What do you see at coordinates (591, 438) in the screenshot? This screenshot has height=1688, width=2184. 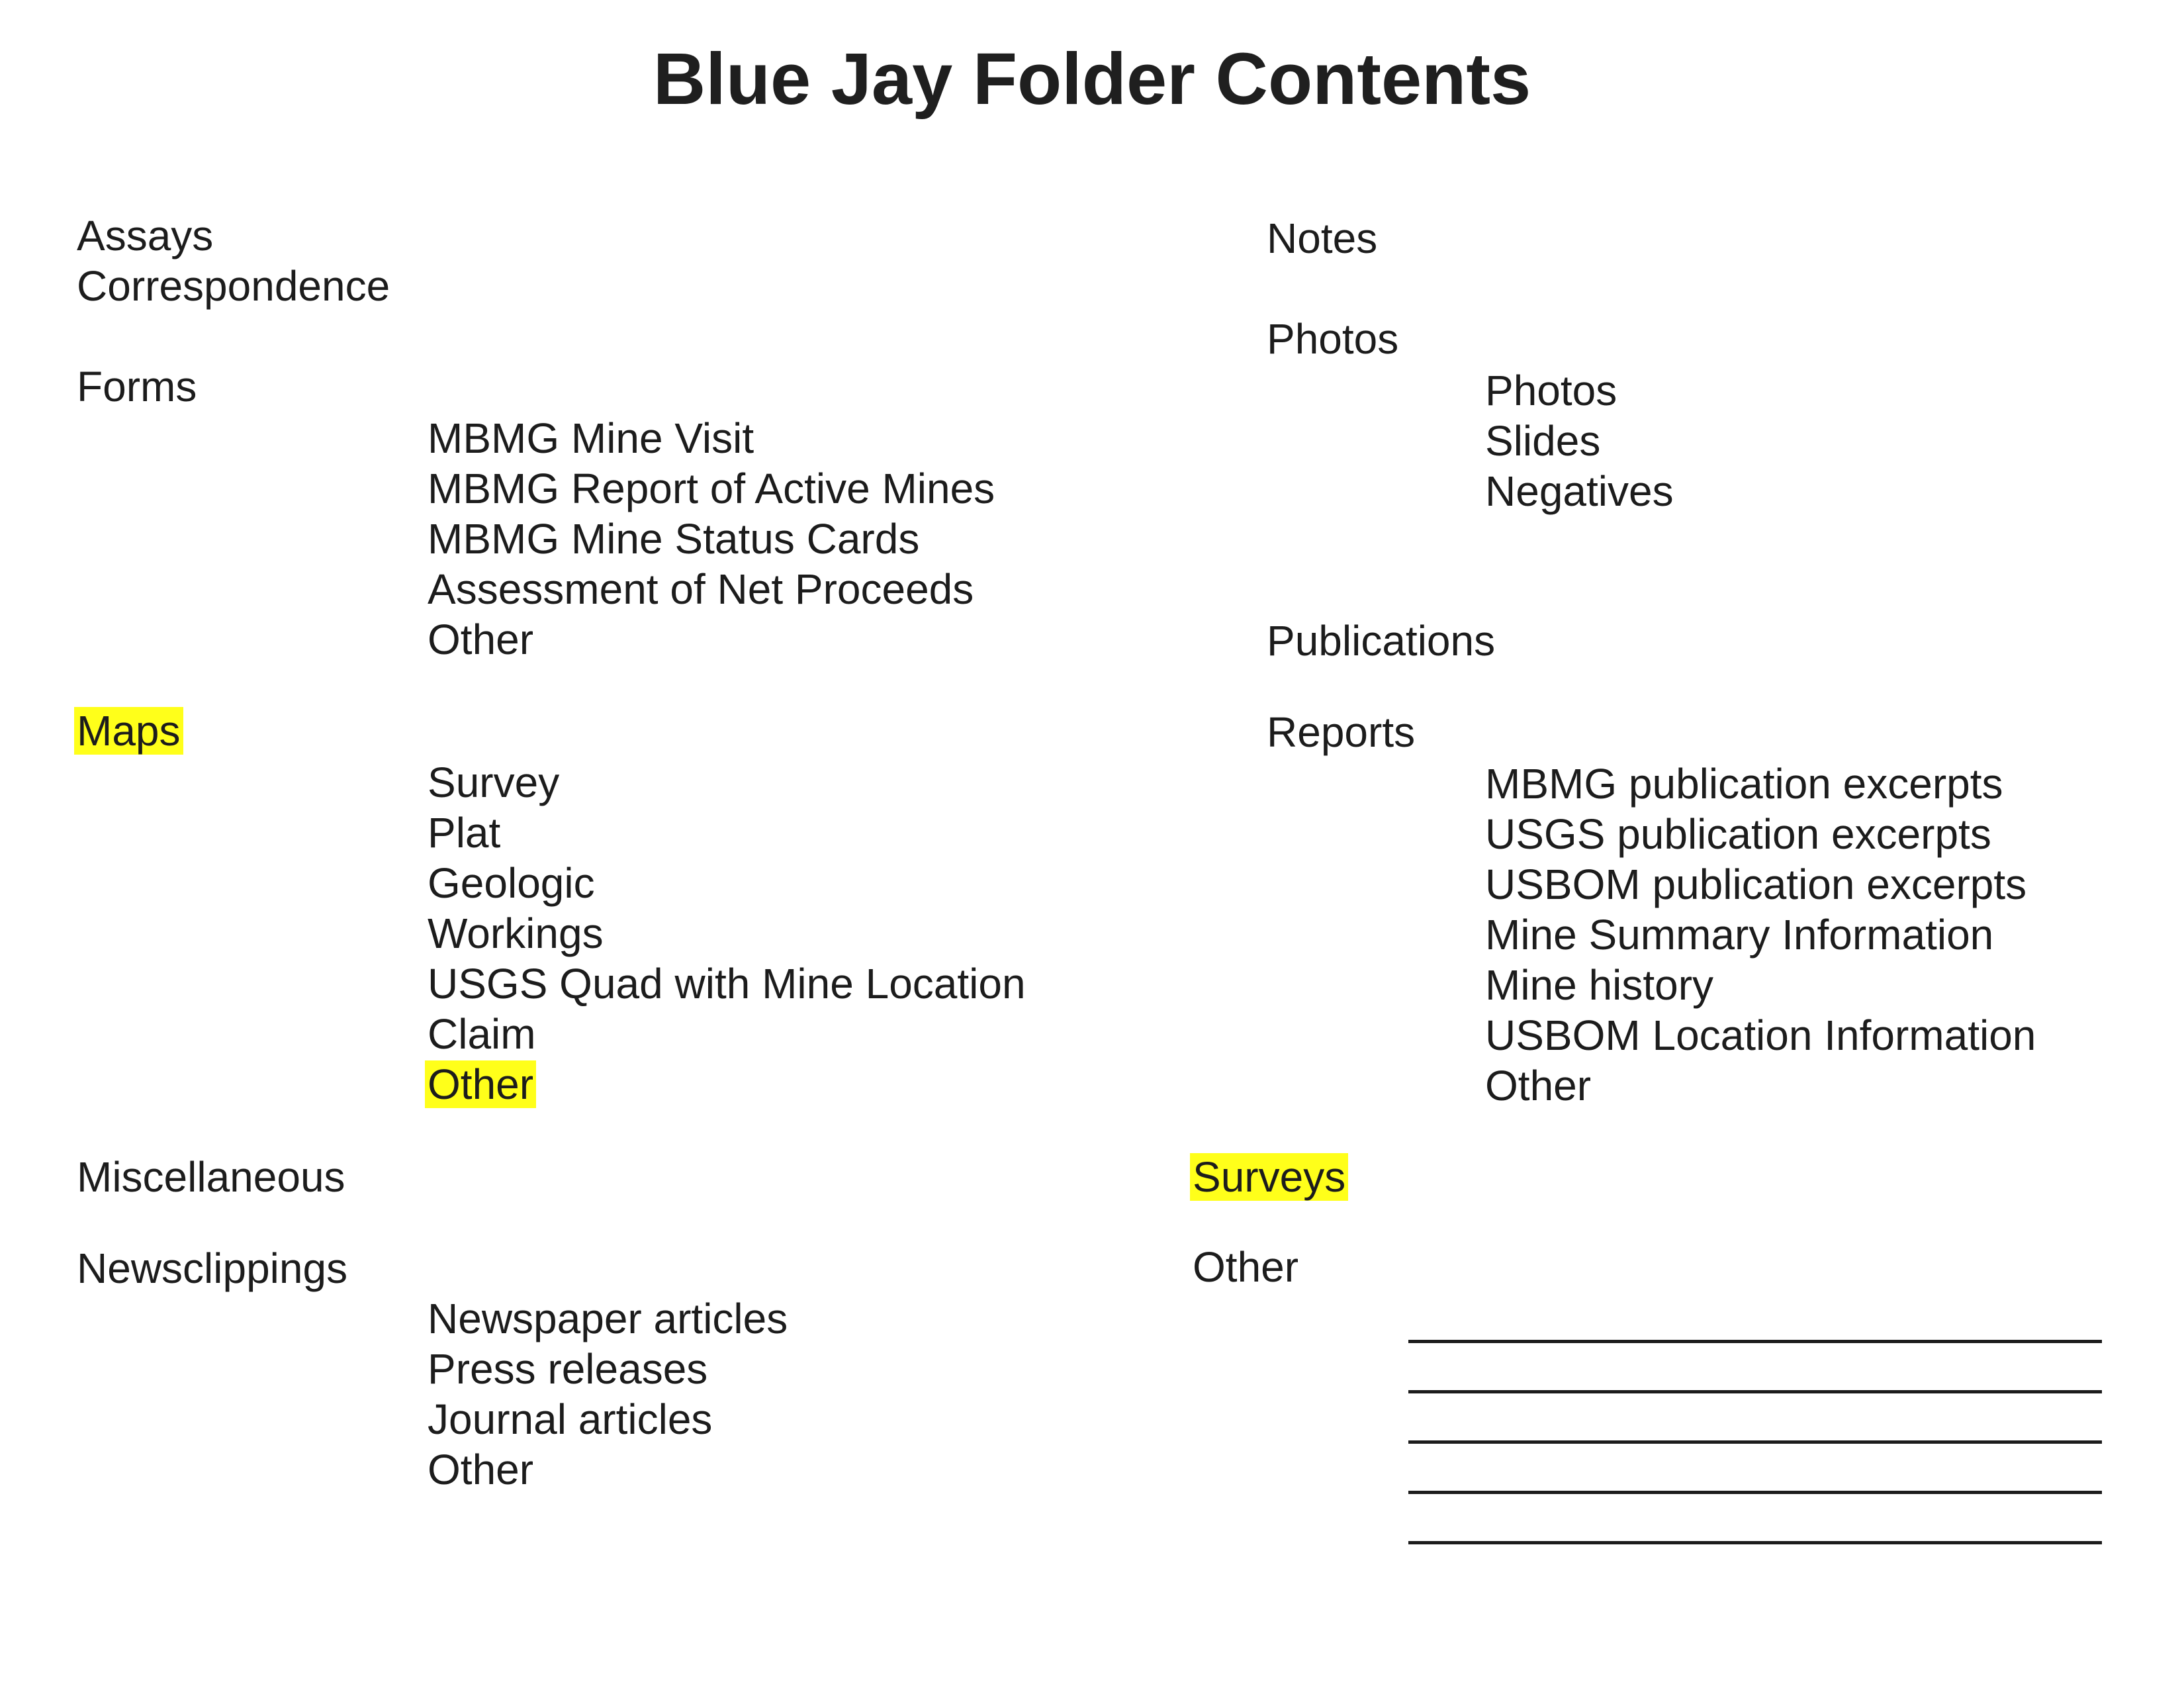 I see `forms-item: MBMG Mine Visit` at bounding box center [591, 438].